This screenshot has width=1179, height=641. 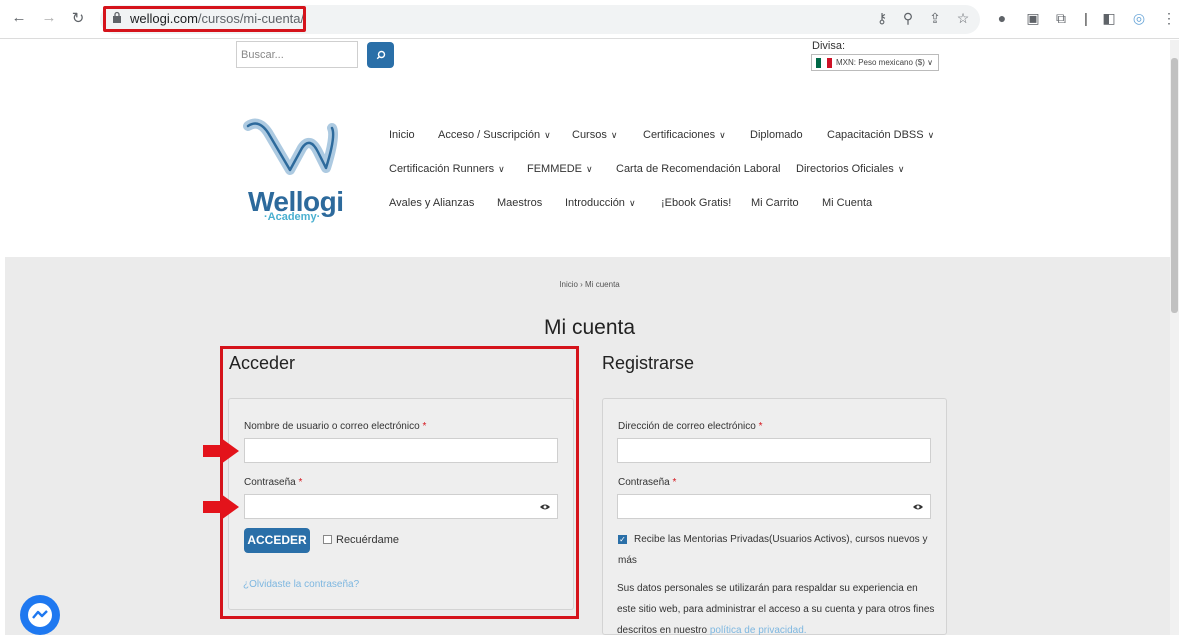 What do you see at coordinates (774, 450) in the screenshot?
I see `register-email-input` at bounding box center [774, 450].